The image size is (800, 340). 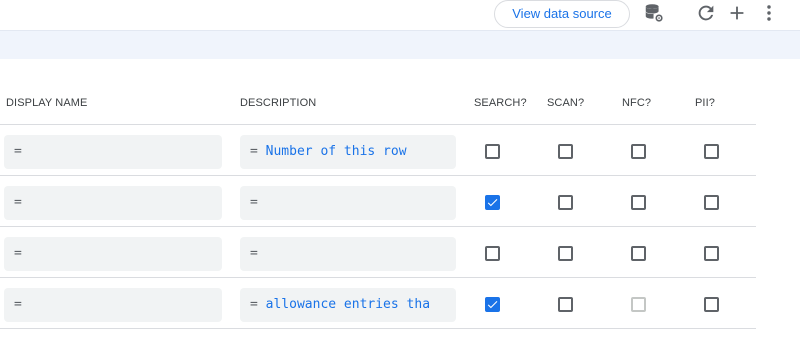 I want to click on table-row: = = allowance entries tha, so click(x=378, y=304).